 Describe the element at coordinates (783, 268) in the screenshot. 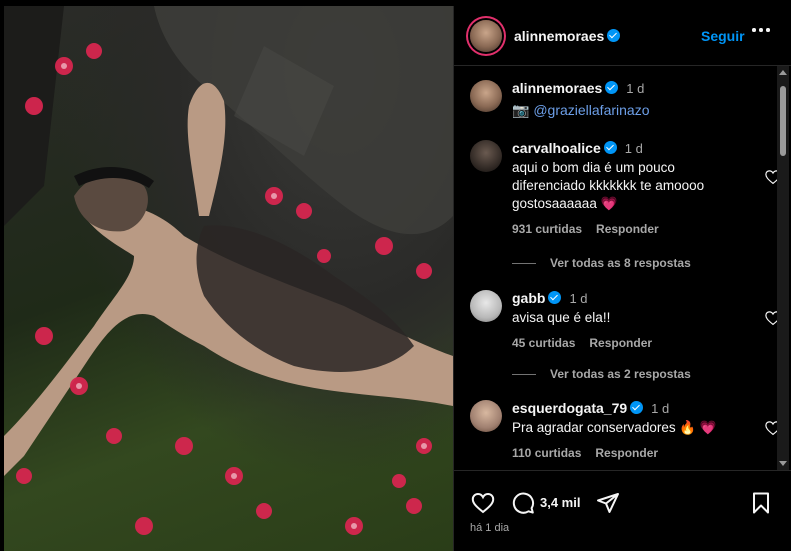

I see `comments-scrollbar` at that location.